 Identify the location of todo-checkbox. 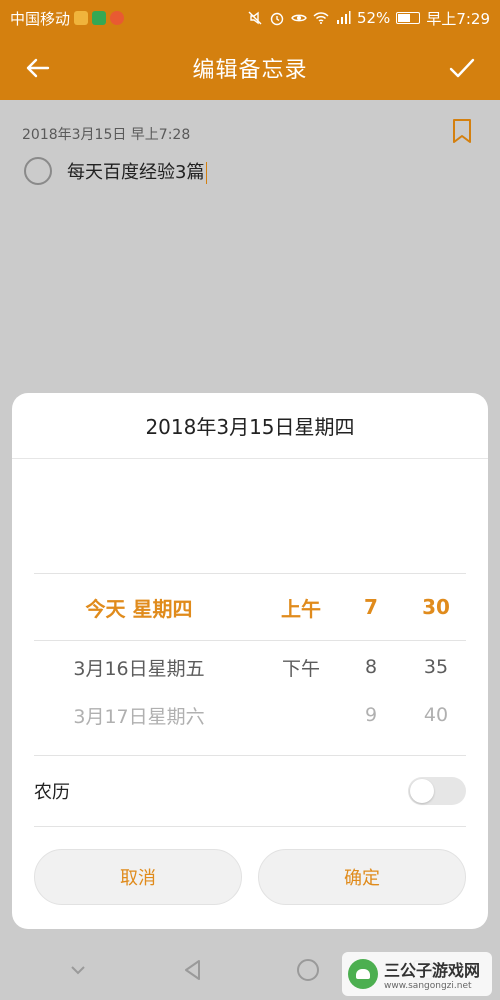
(38, 171).